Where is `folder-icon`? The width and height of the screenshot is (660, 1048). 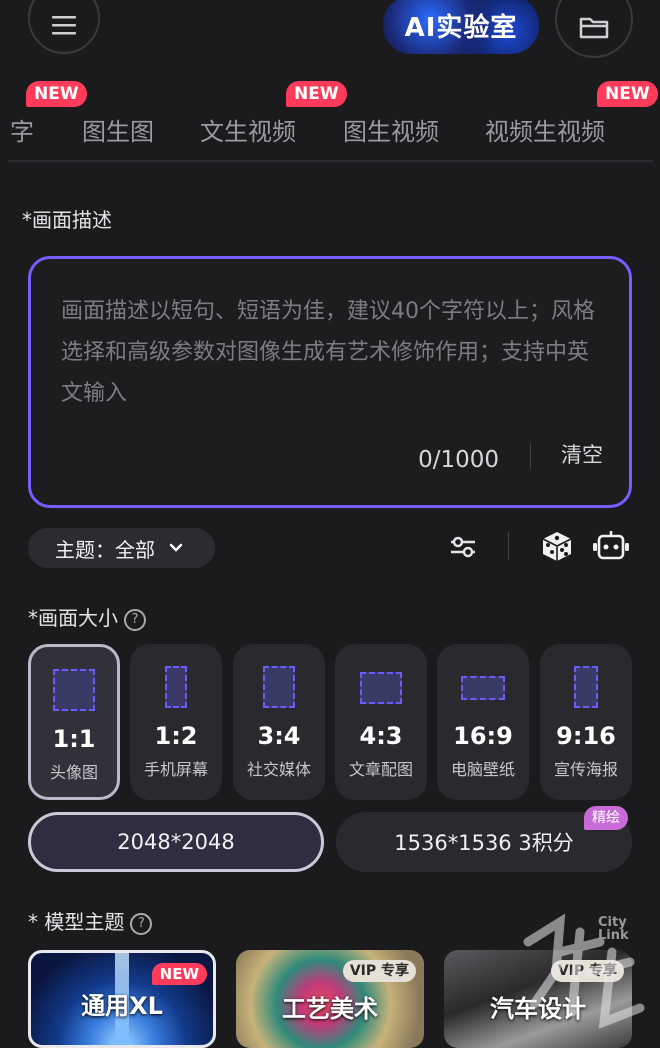
folder-icon is located at coordinates (594, 28).